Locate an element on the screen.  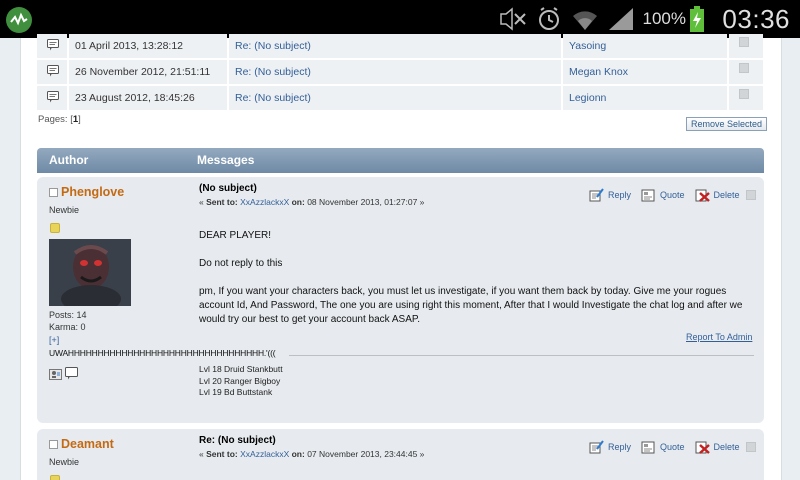
personal-message-icon is located at coordinates (71, 373).